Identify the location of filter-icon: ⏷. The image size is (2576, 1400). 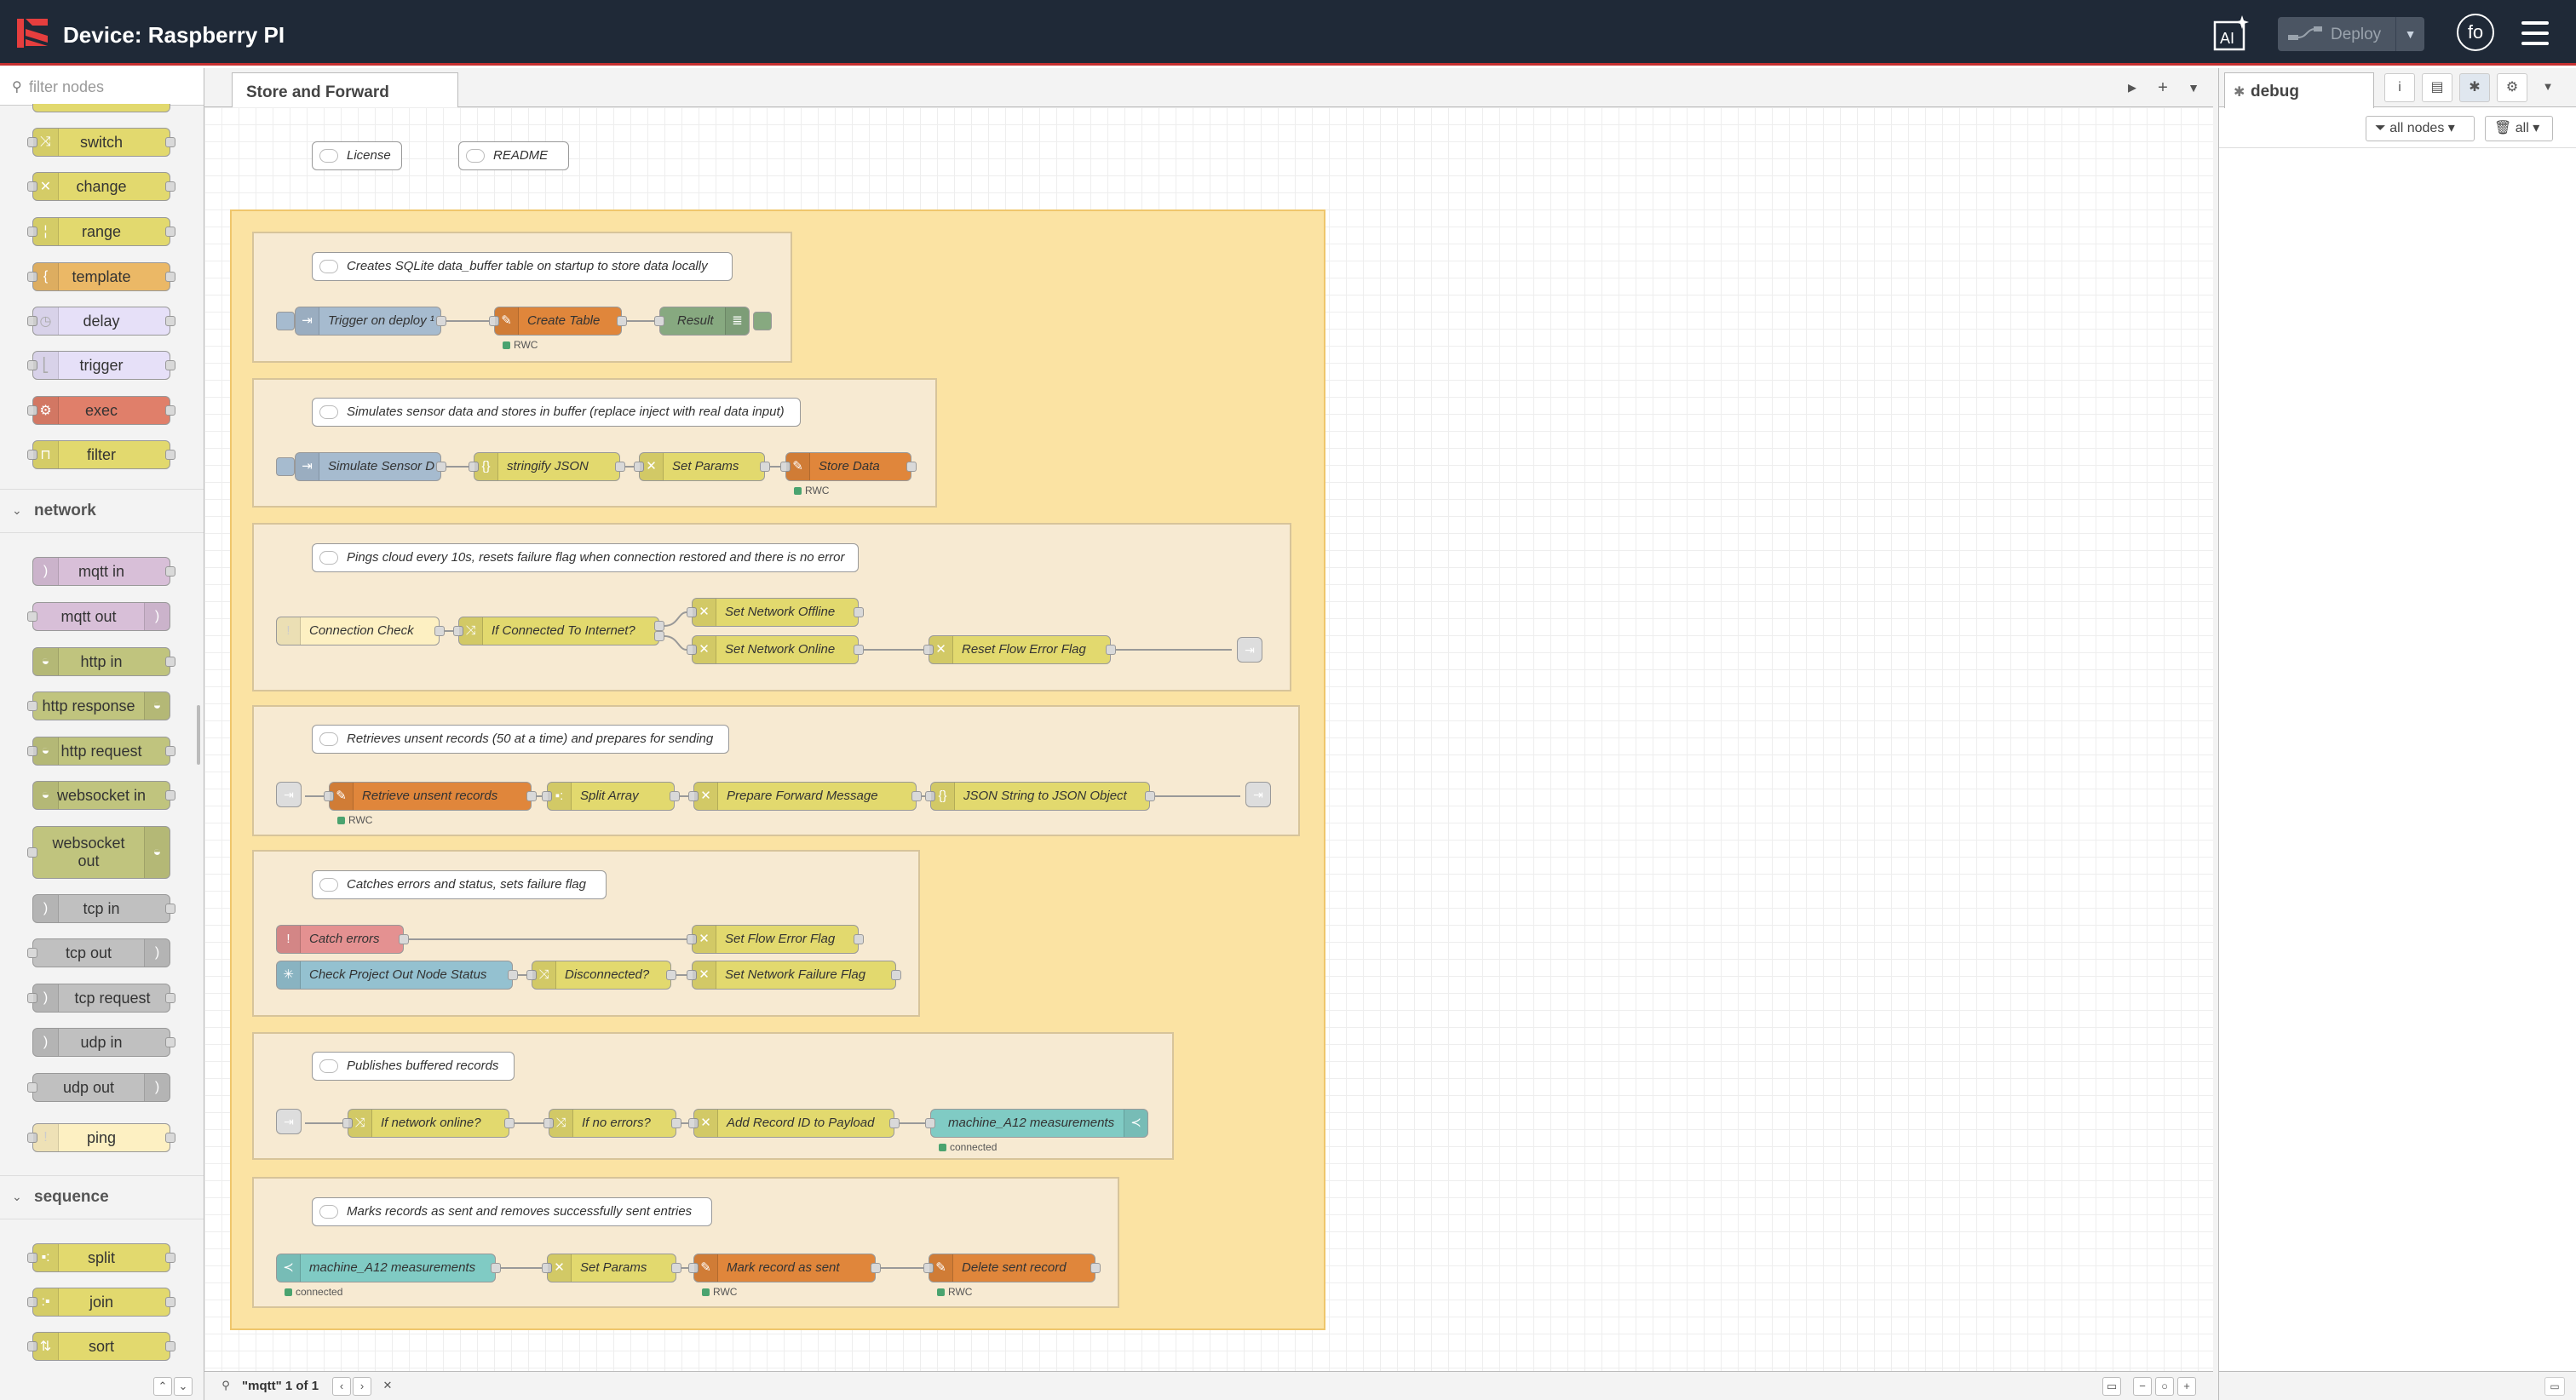
(2381, 128).